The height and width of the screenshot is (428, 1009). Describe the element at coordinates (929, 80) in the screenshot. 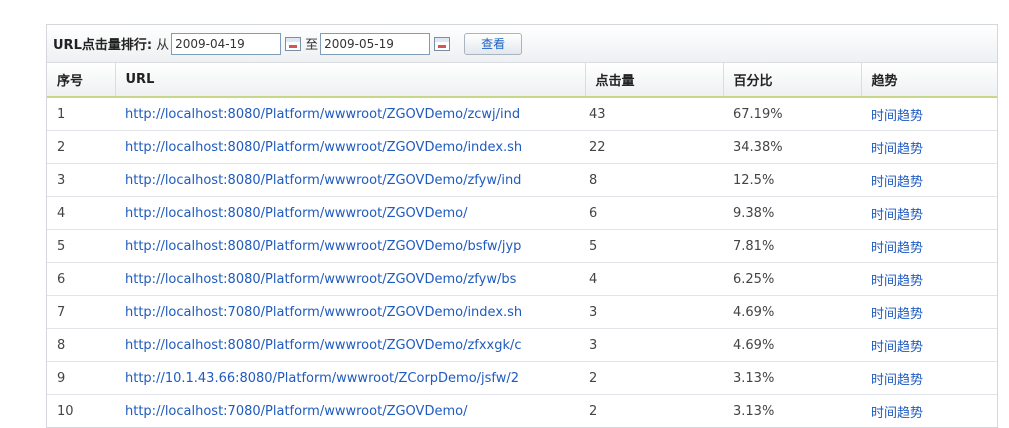

I see `header-trend: 趋势` at that location.